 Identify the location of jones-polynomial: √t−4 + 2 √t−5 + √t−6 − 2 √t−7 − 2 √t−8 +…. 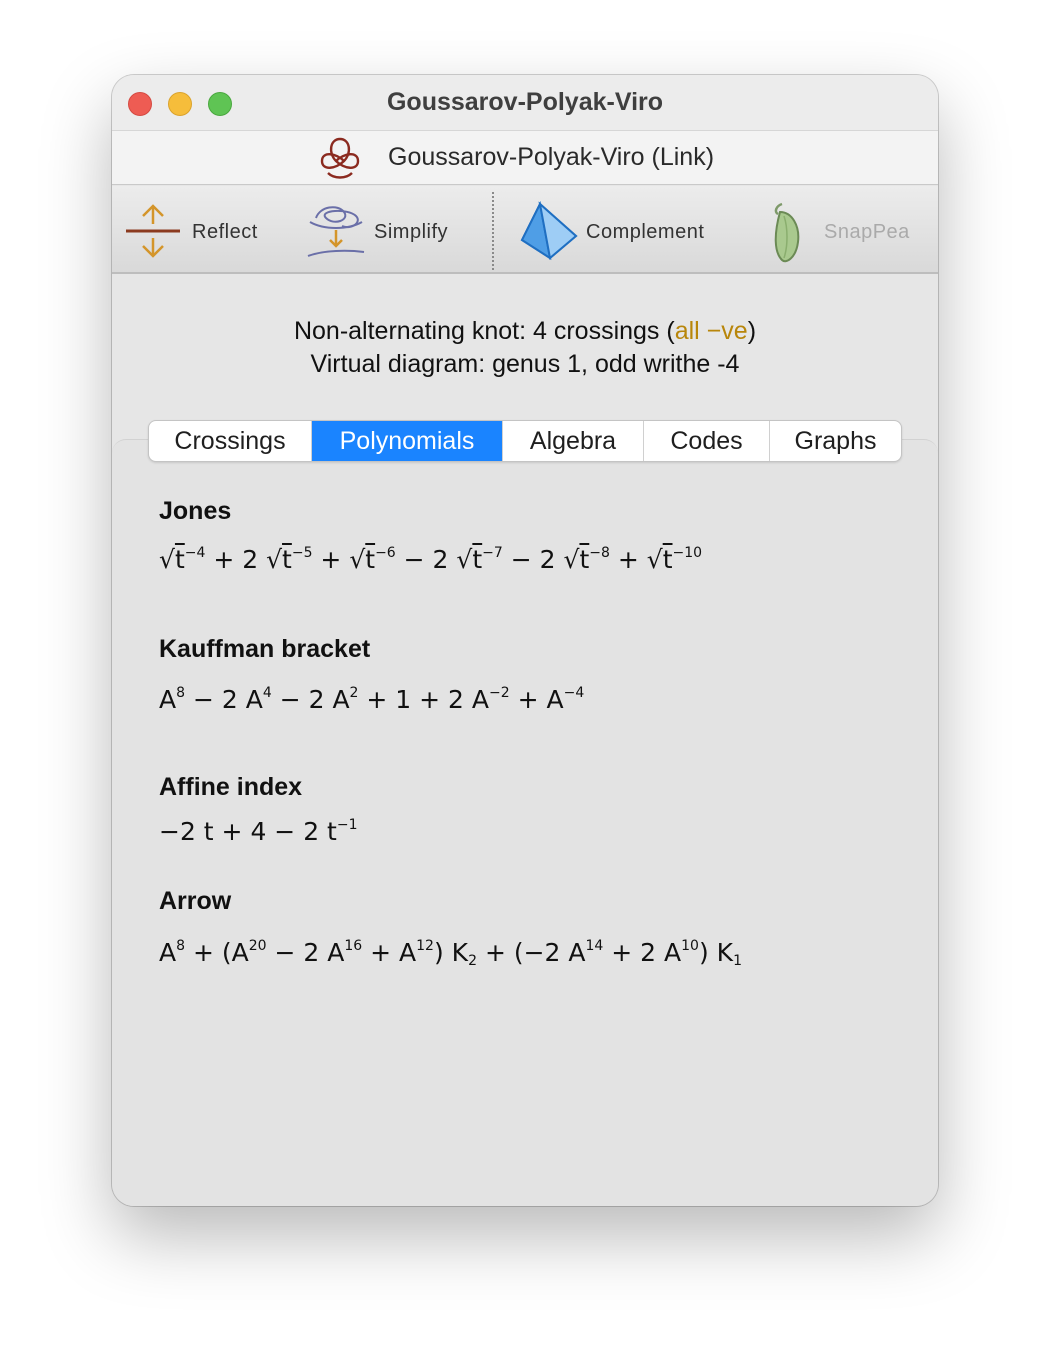
(431, 559).